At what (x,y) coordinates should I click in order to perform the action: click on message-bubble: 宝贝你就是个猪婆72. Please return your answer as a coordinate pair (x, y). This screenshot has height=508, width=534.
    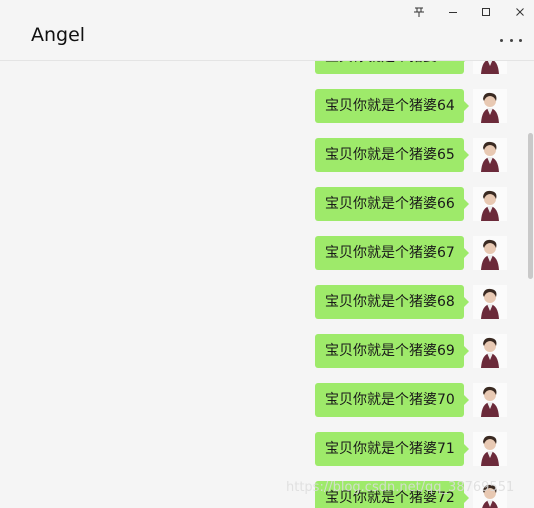
    Looking at the image, I should click on (392, 494).